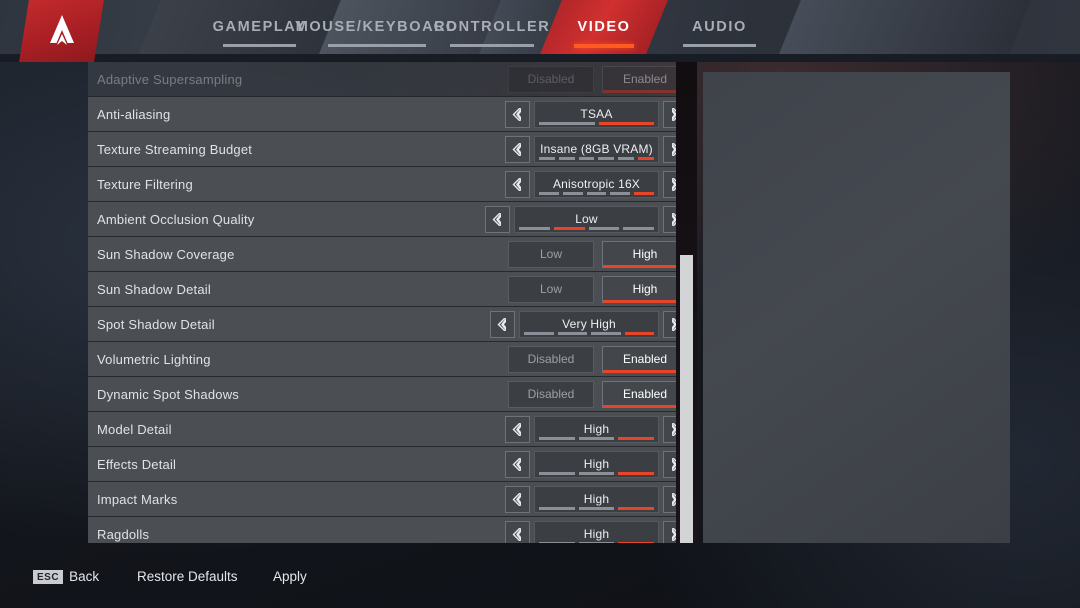 The image size is (1080, 608). Describe the element at coordinates (376, 27) in the screenshot. I see `tab-mouse-keyboard: MOUSE/KEYBOARD` at that location.